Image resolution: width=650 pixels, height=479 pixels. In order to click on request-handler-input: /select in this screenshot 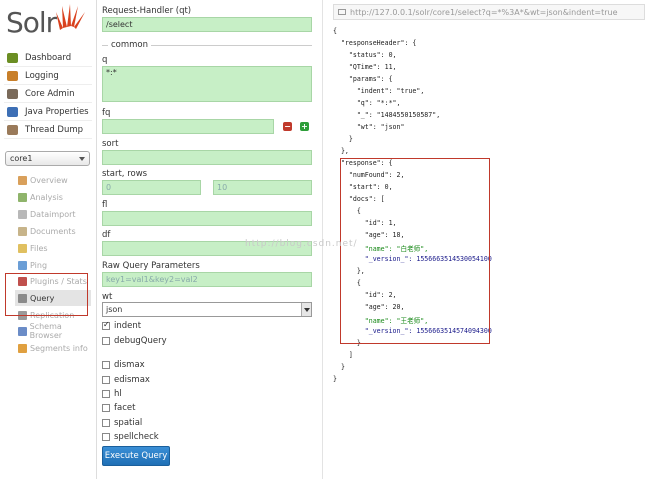, I will do `click(207, 24)`.